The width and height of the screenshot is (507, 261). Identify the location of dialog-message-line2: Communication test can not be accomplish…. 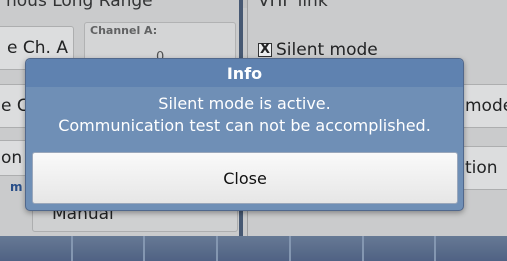
(244, 125).